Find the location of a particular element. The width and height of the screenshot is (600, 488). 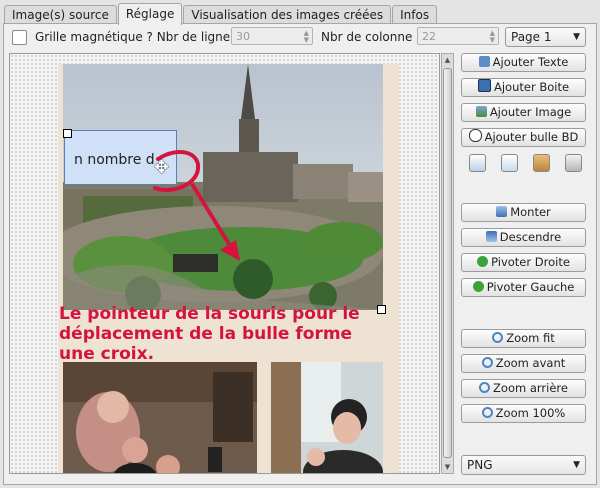

zoom-100-button: Zoom 100% is located at coordinates (523, 413).